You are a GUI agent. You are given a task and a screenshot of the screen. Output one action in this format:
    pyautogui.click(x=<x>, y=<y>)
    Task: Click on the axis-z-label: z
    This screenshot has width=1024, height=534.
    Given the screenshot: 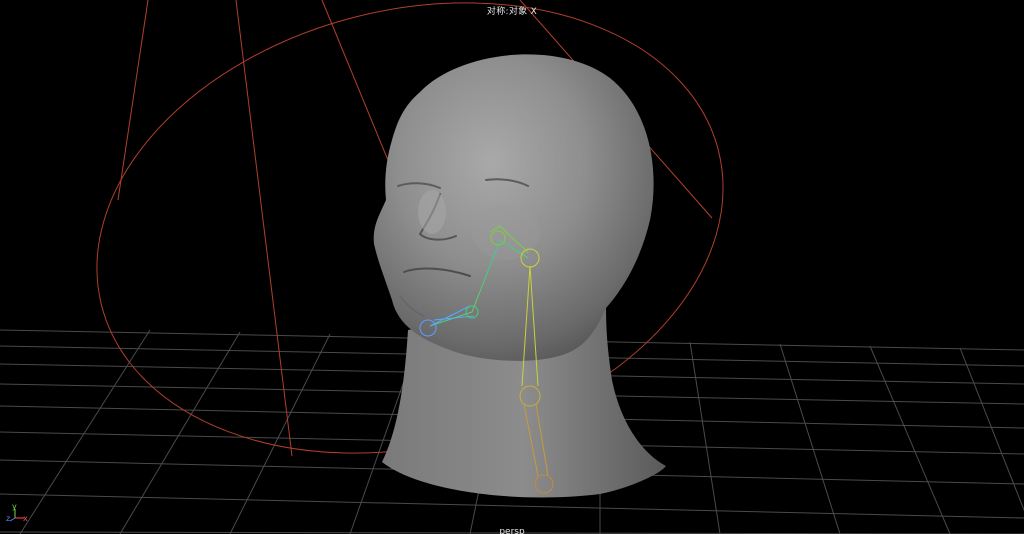 What is the action you would take?
    pyautogui.click(x=8, y=518)
    